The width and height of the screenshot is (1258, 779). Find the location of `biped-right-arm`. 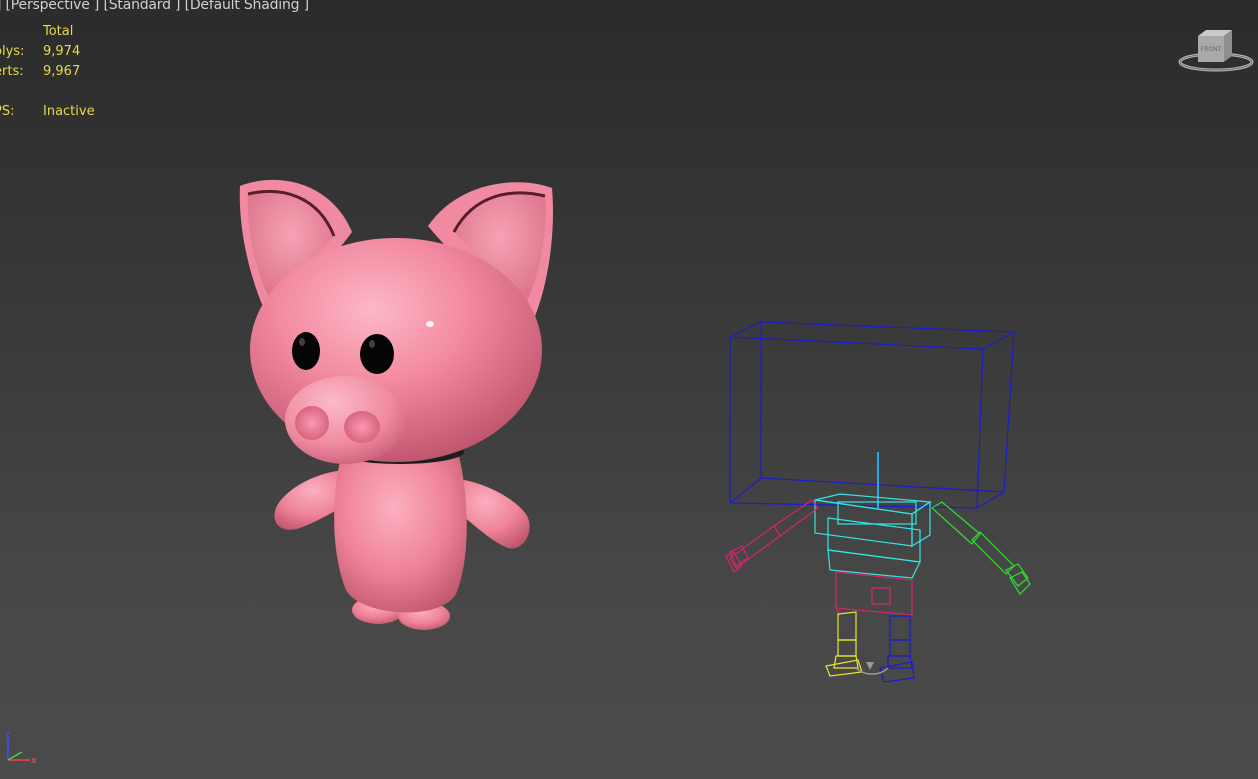

biped-right-arm is located at coordinates (980, 548).